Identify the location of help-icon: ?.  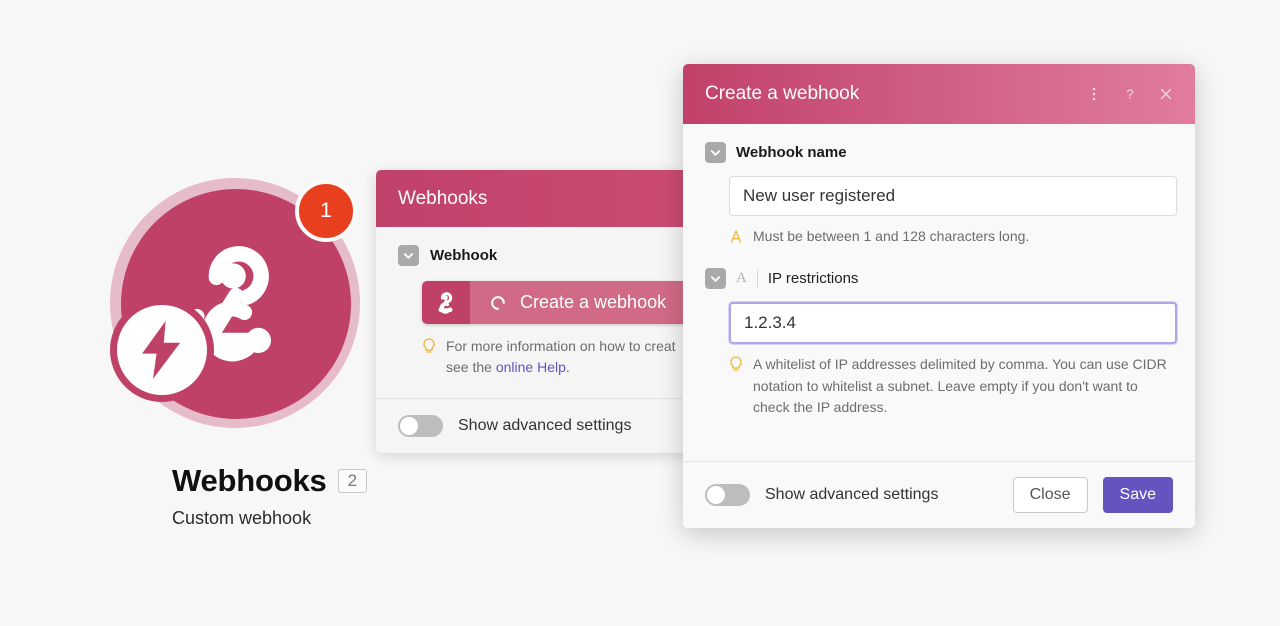
(1130, 94).